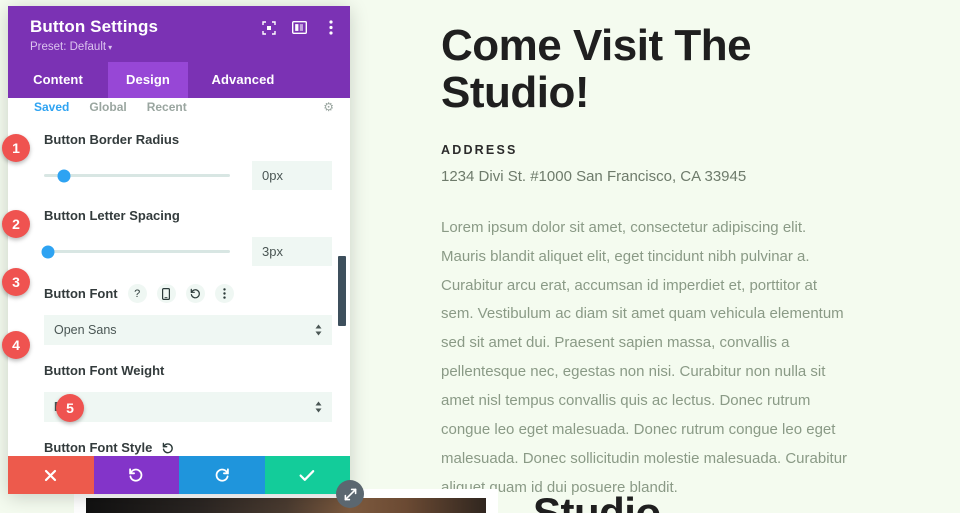  I want to click on undo-icon, so click(136, 475).